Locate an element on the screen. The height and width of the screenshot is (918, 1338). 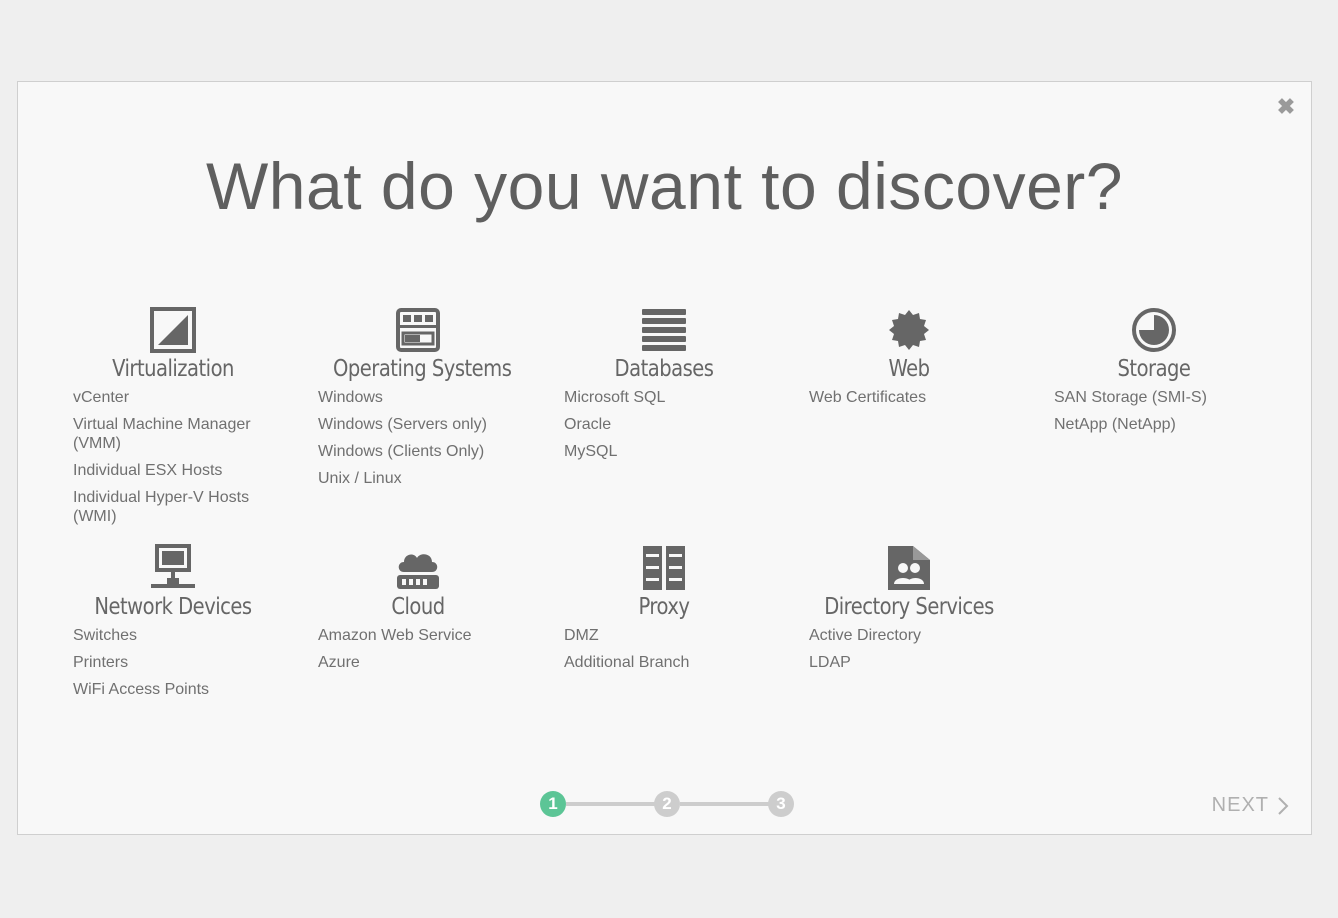
list-item: Individual Hyper-V Hosts (WMI) is located at coordinates (173, 507).